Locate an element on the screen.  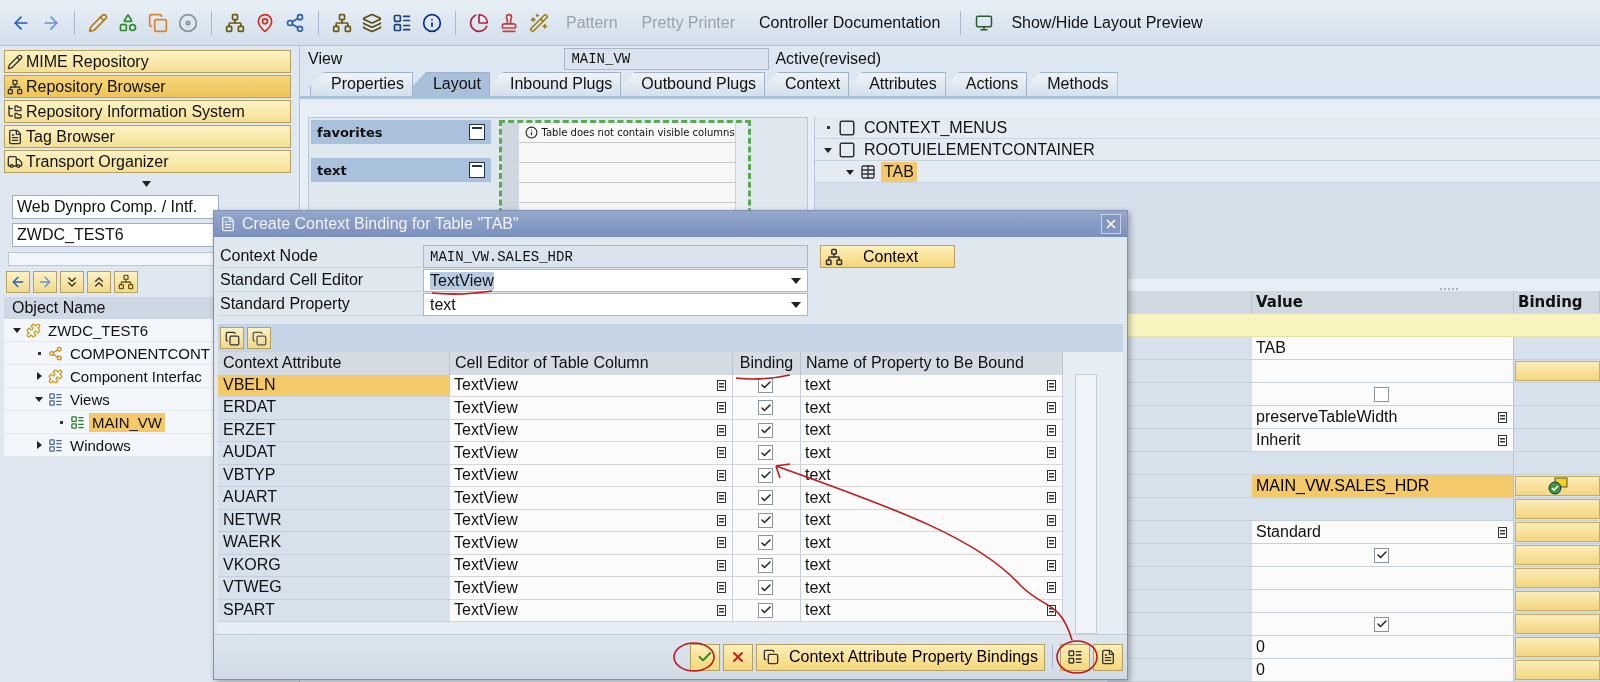
attribute-cell: ERDAT is located at coordinates (334, 408).